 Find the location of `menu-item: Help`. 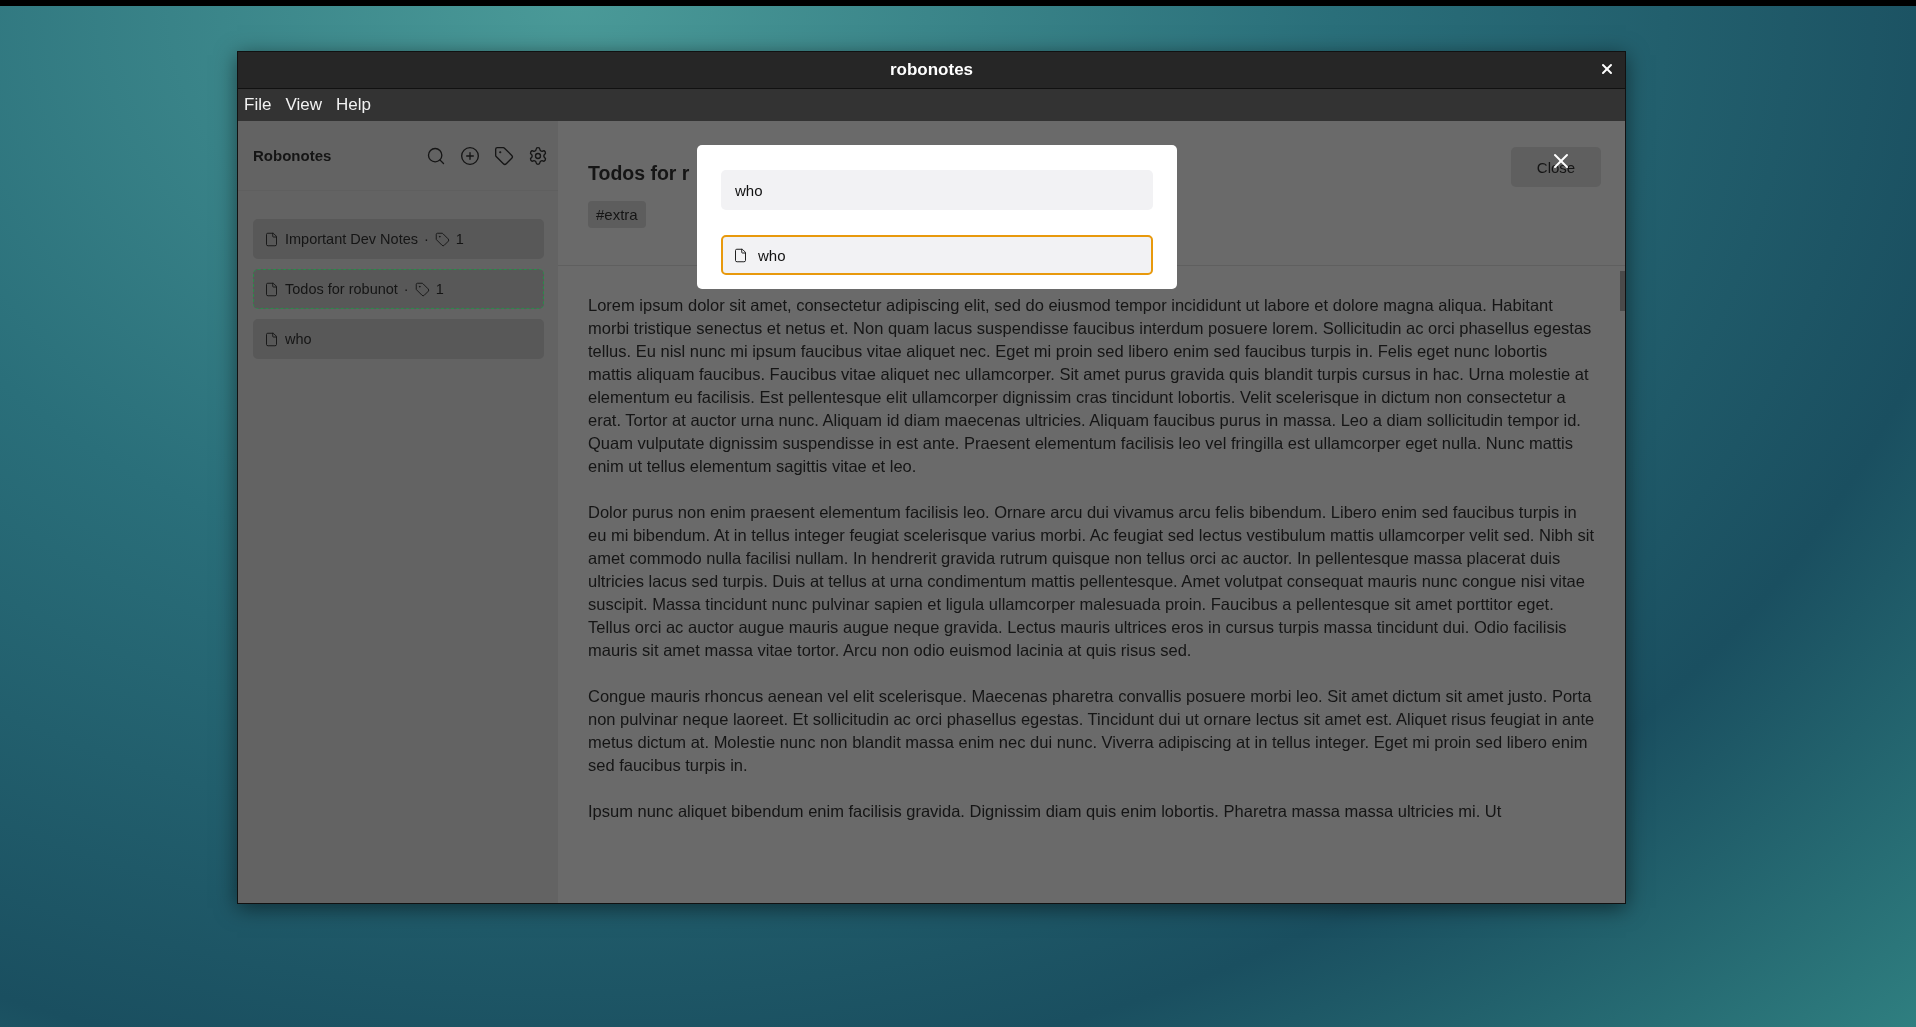

menu-item: Help is located at coordinates (353, 105).